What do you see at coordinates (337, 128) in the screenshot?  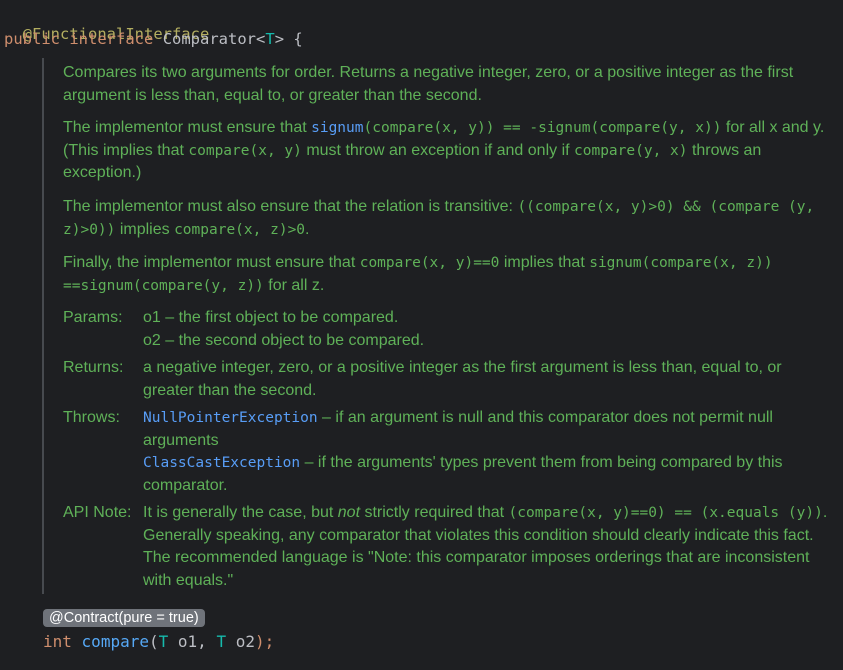 I see `signum-link: signum` at bounding box center [337, 128].